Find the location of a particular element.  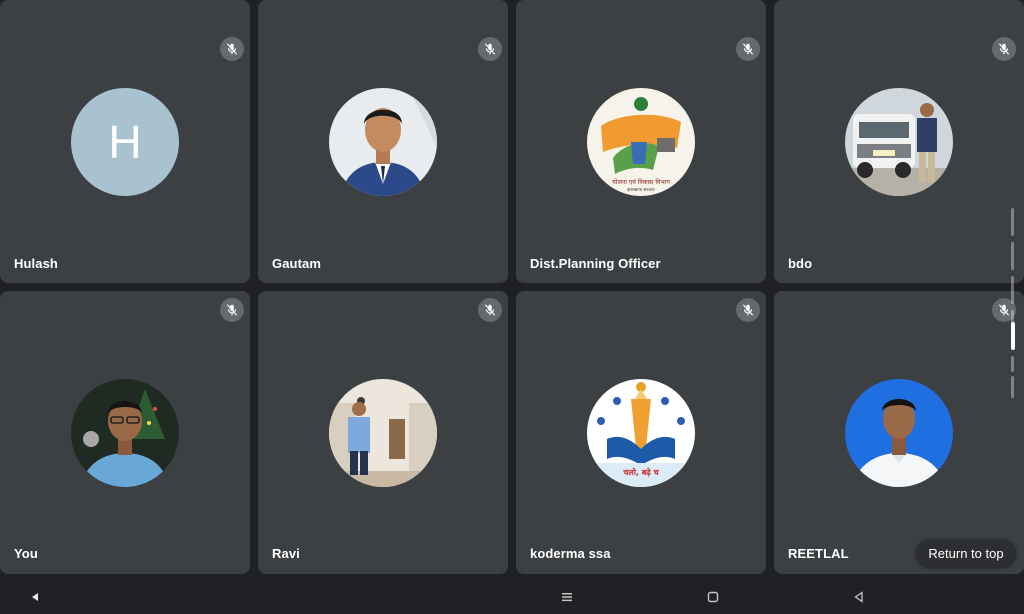

participant-tile-you: You is located at coordinates (125, 432).